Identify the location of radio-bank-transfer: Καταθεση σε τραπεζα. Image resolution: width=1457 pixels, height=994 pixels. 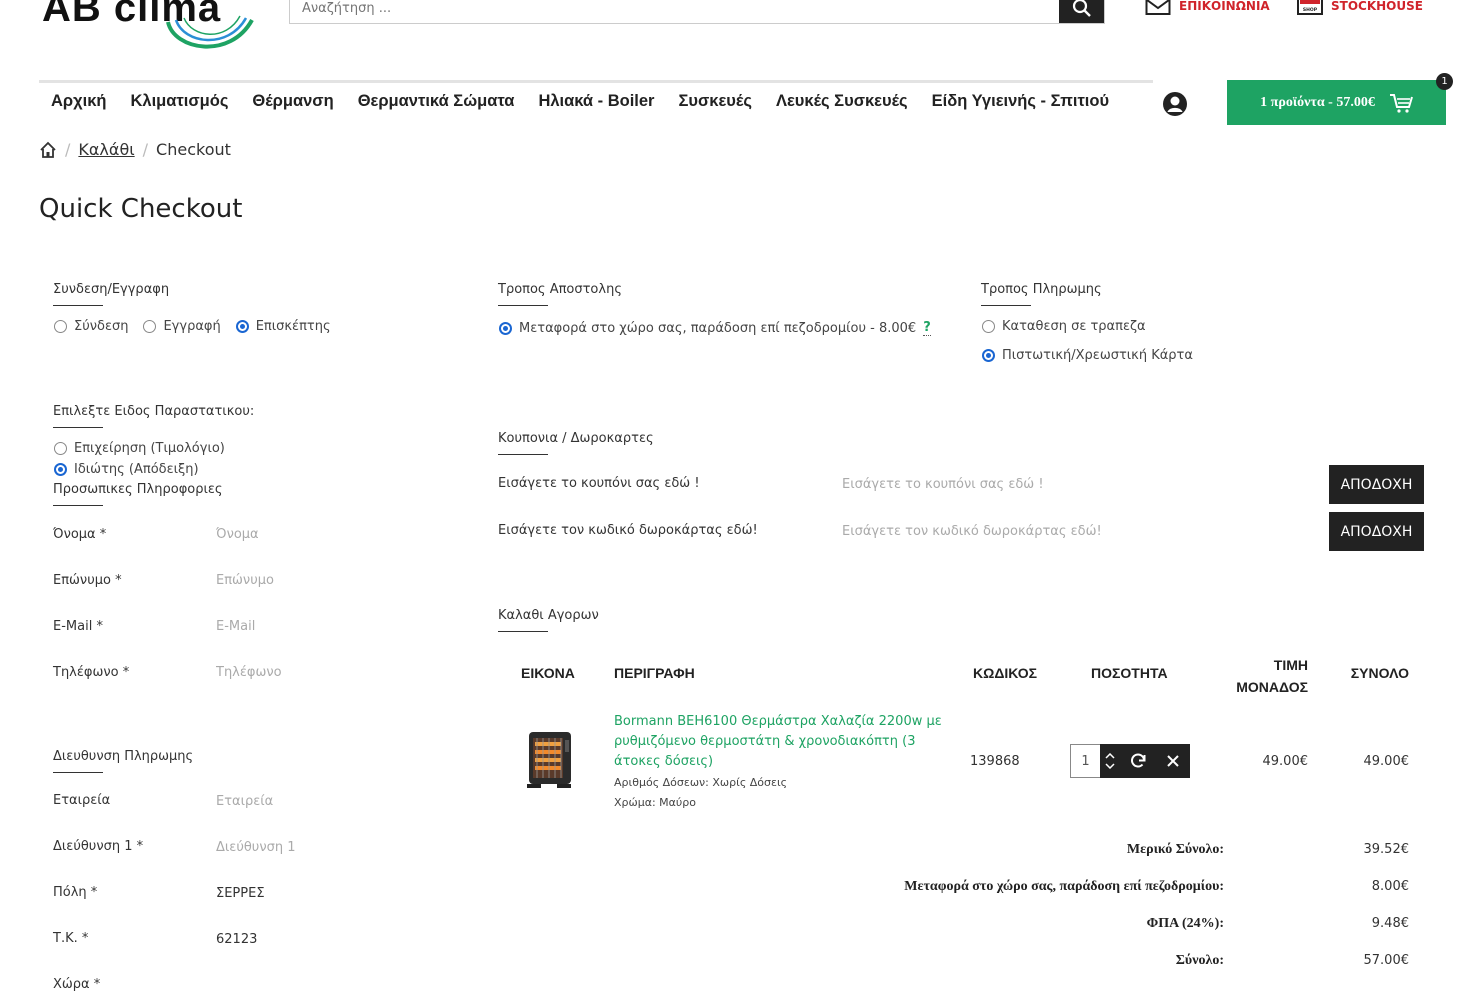
(1064, 326).